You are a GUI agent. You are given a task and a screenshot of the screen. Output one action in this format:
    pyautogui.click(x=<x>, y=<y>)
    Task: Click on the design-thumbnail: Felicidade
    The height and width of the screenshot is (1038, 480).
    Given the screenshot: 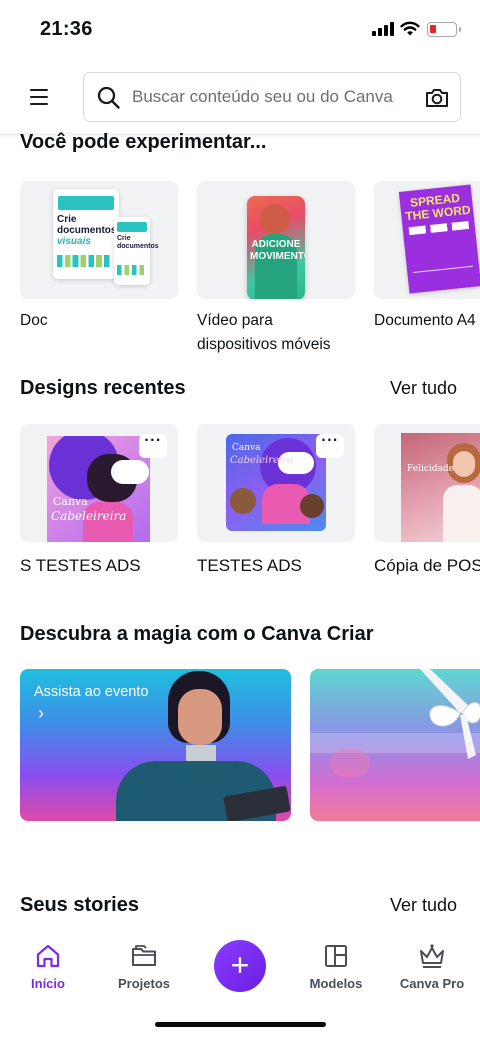 What is the action you would take?
    pyautogui.click(x=440, y=487)
    